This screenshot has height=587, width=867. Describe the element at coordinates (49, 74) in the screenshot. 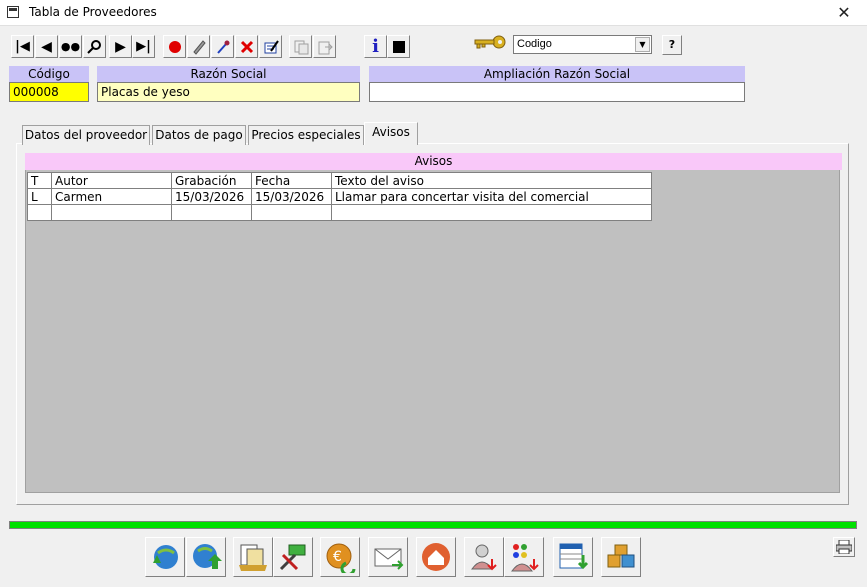

I see `codigo-label: Código` at that location.